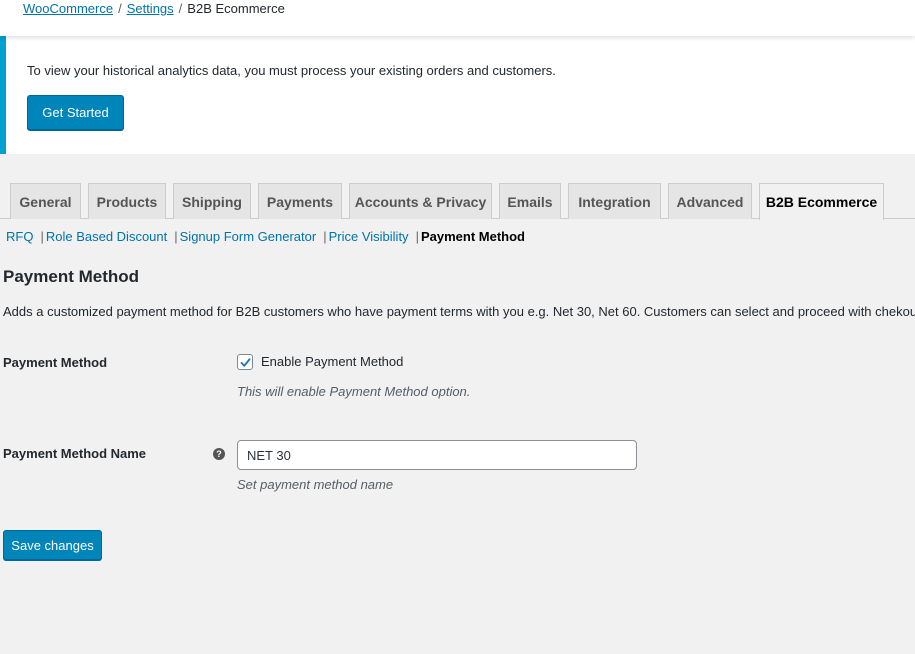 Image resolution: width=915 pixels, height=654 pixels. I want to click on checkmark-icon, so click(245, 362).